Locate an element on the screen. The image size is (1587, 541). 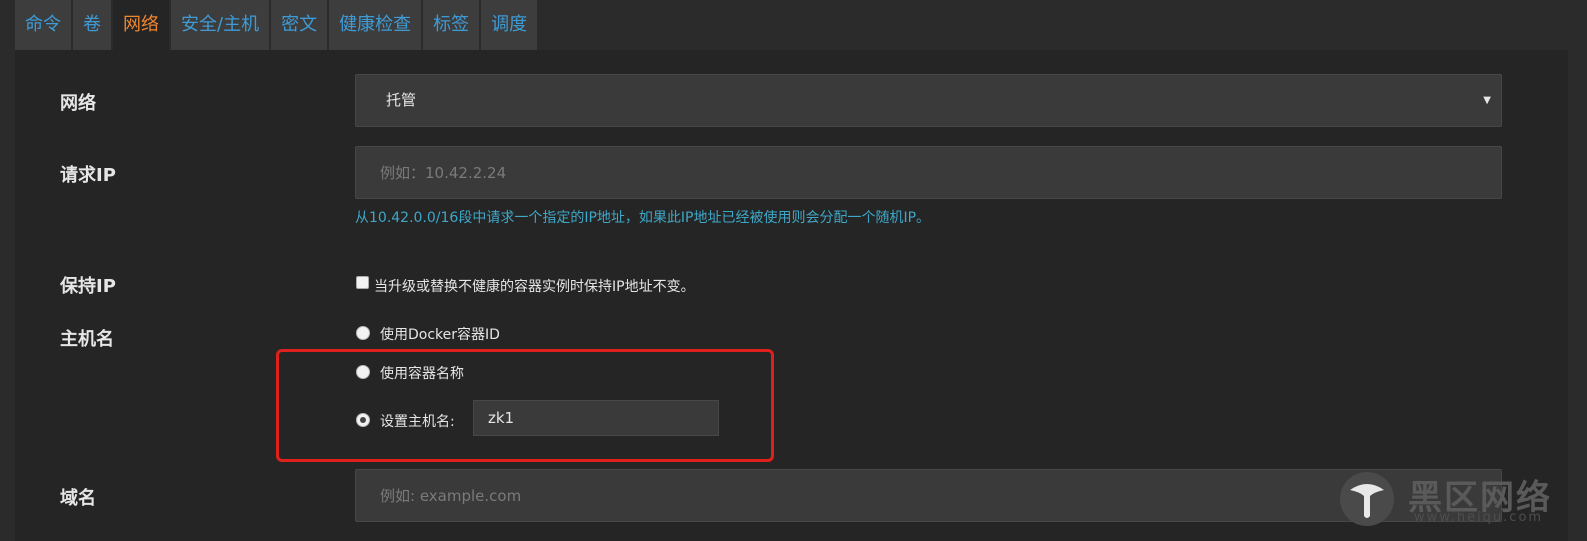
radio-docker-container-id is located at coordinates (363, 333).